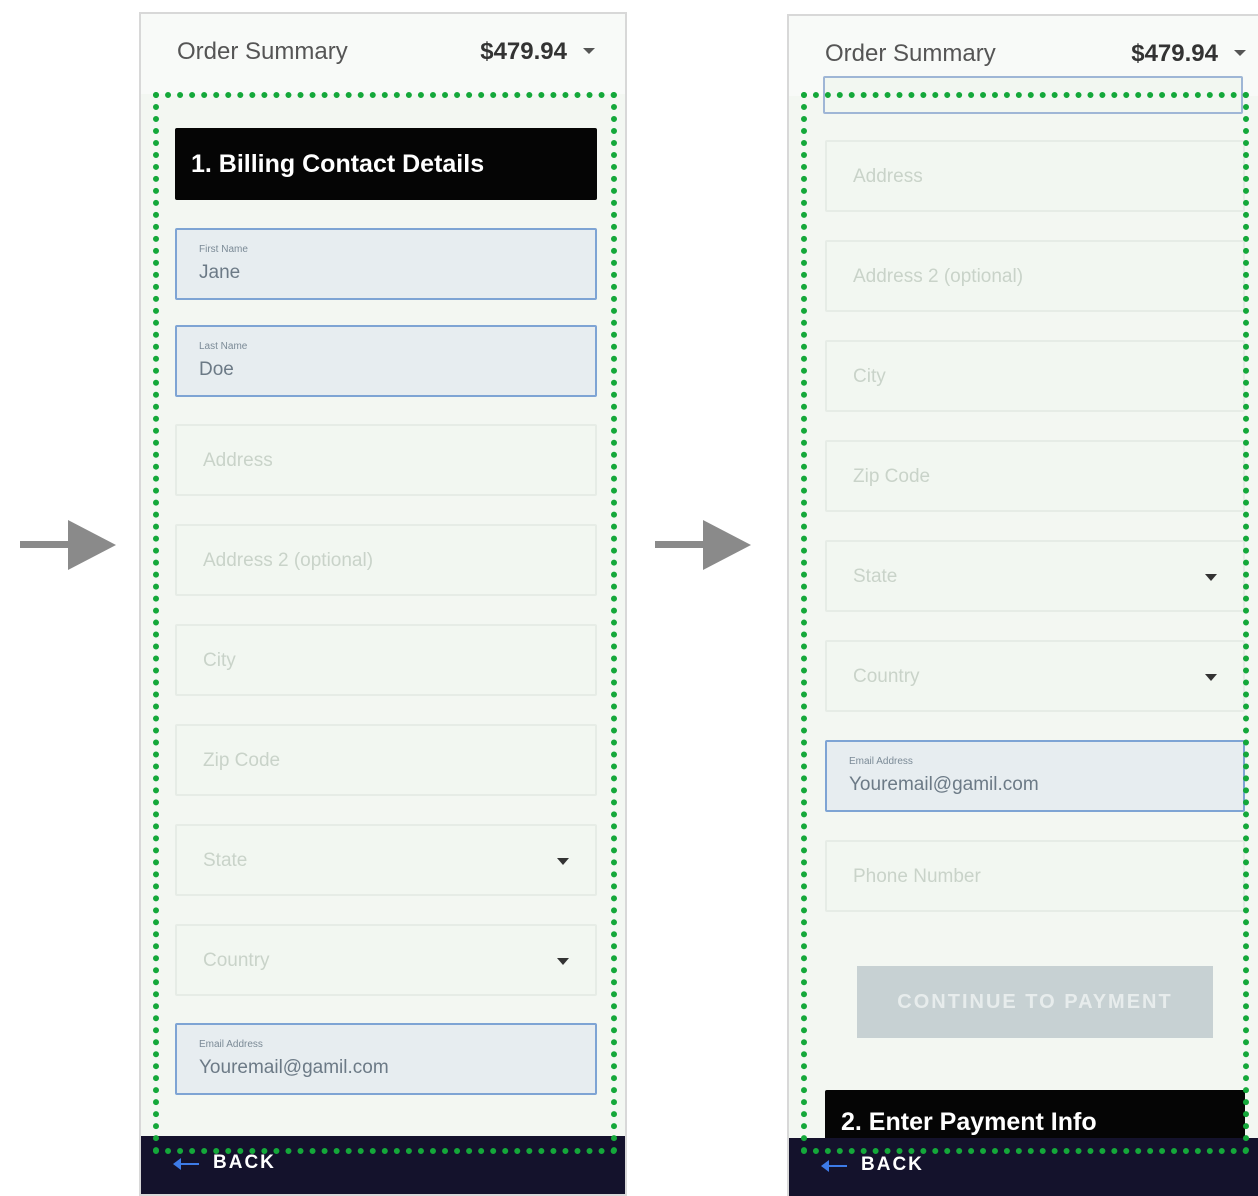 The width and height of the screenshot is (1258, 1196). What do you see at coordinates (386, 264) in the screenshot?
I see `first-name-field: First Name Jane` at bounding box center [386, 264].